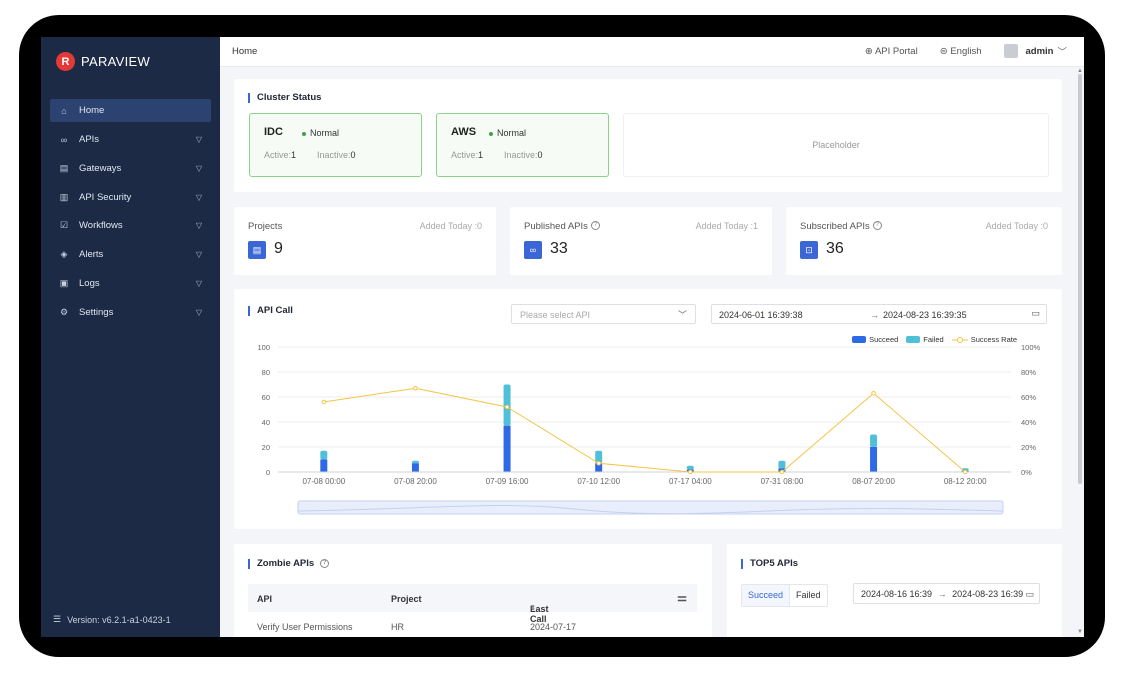  I want to click on status-dot-icon, so click(304, 133).